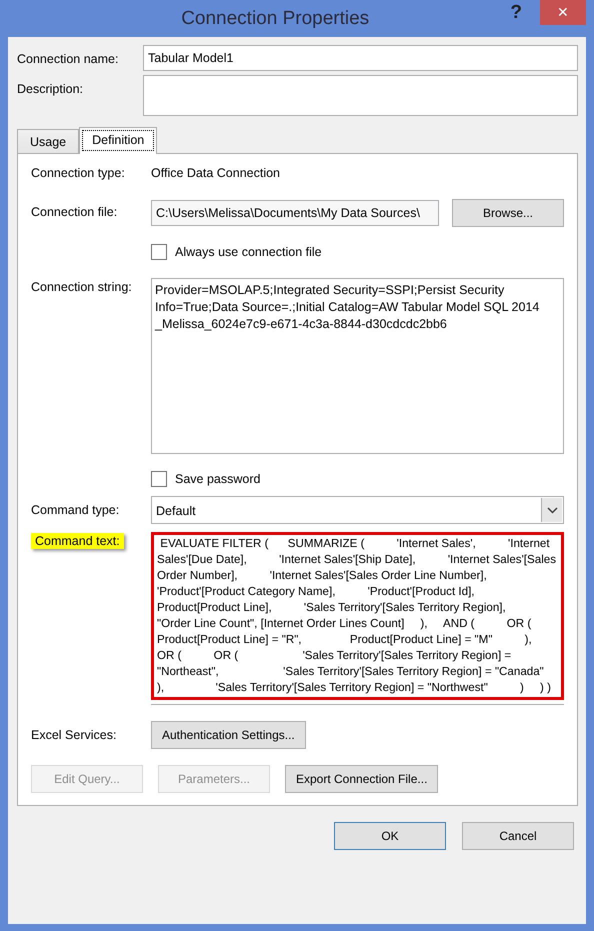 This screenshot has width=594, height=931. Describe the element at coordinates (248, 252) in the screenshot. I see `checkbox-label: Always use connection file` at that location.